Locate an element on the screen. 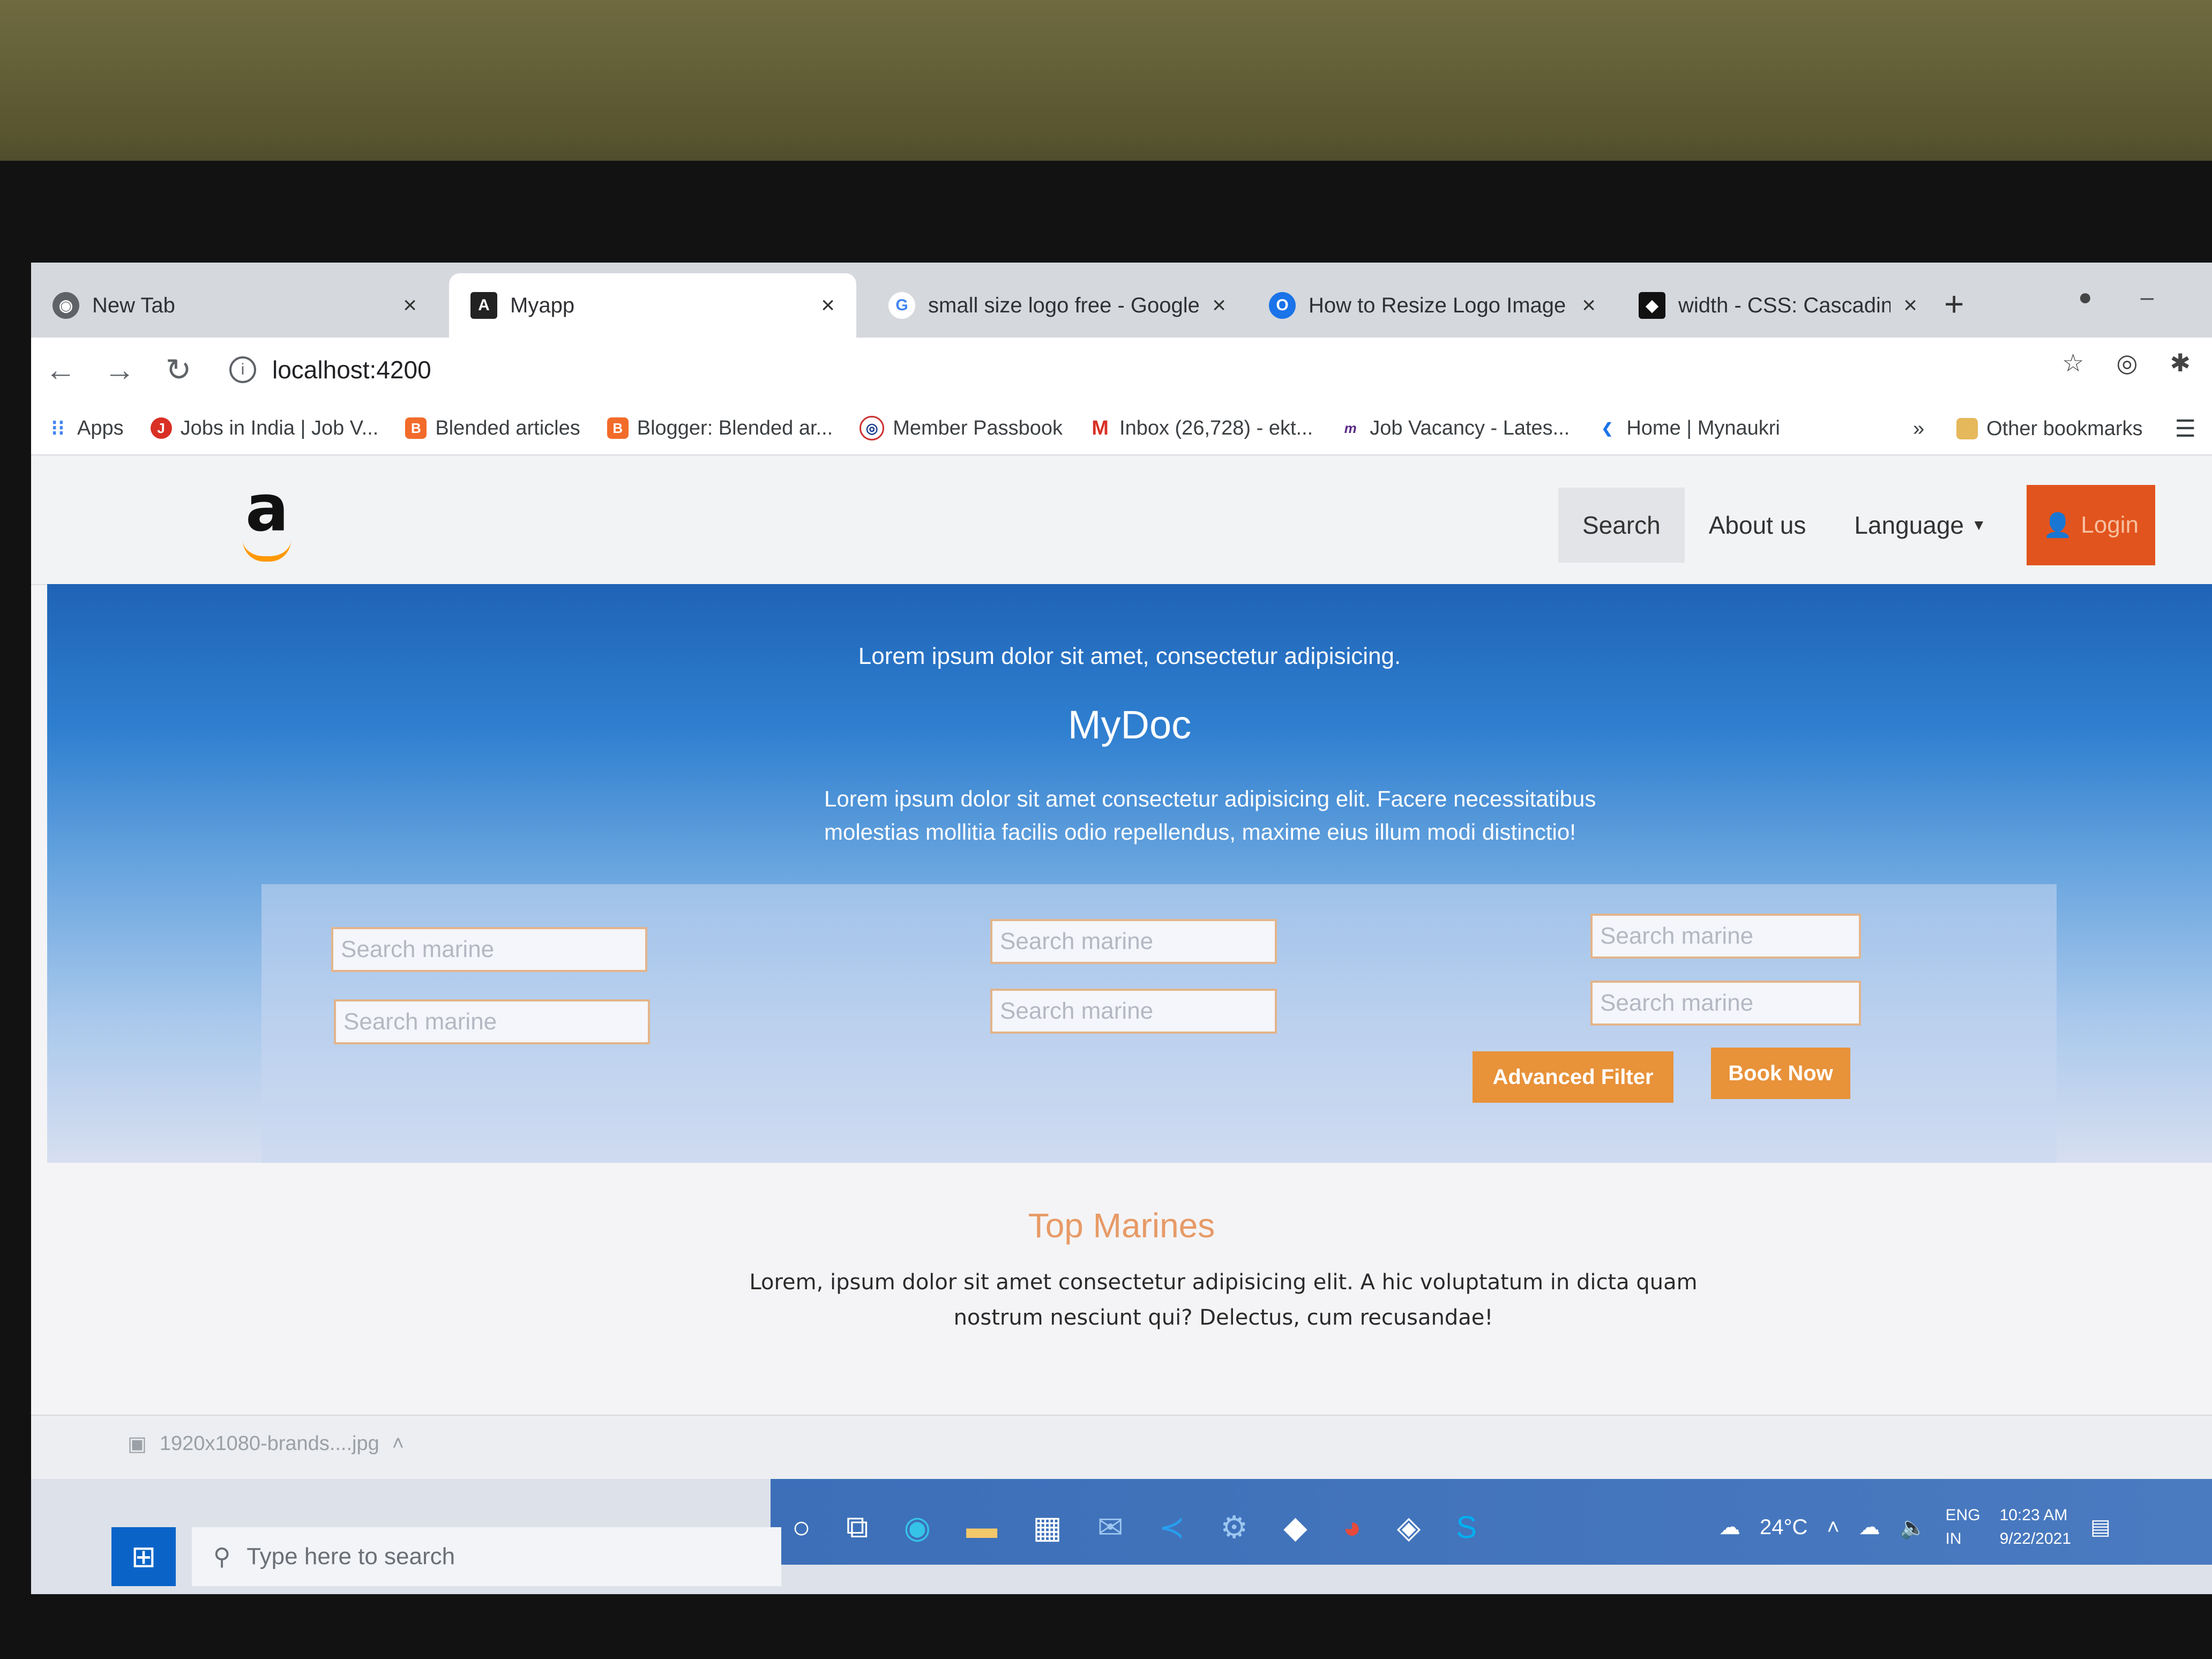 The image size is (2212, 1659). address-bar: i localhost:4200 is located at coordinates (330, 369).